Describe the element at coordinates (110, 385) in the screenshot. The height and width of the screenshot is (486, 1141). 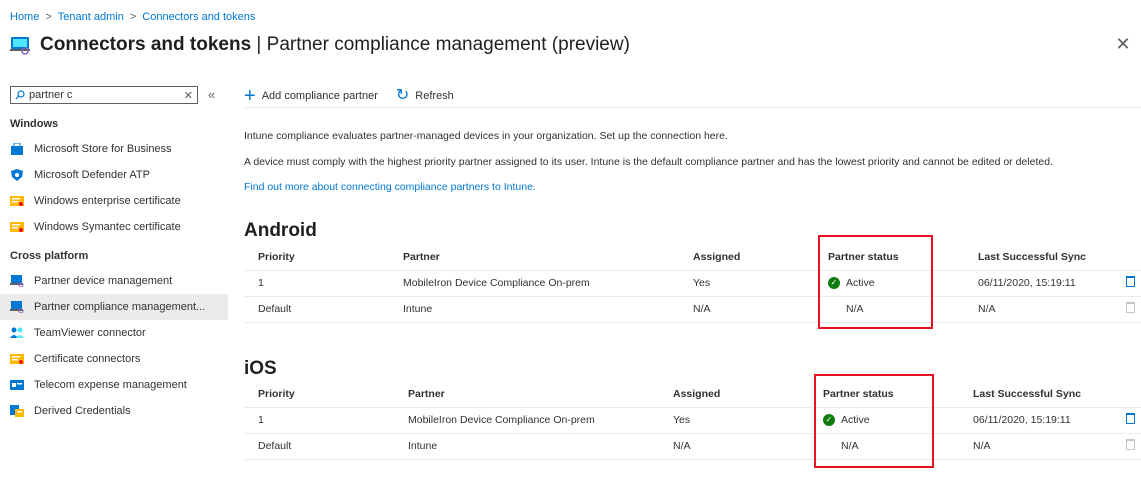
I see `sidebar-item-label: Telecom expense management` at that location.